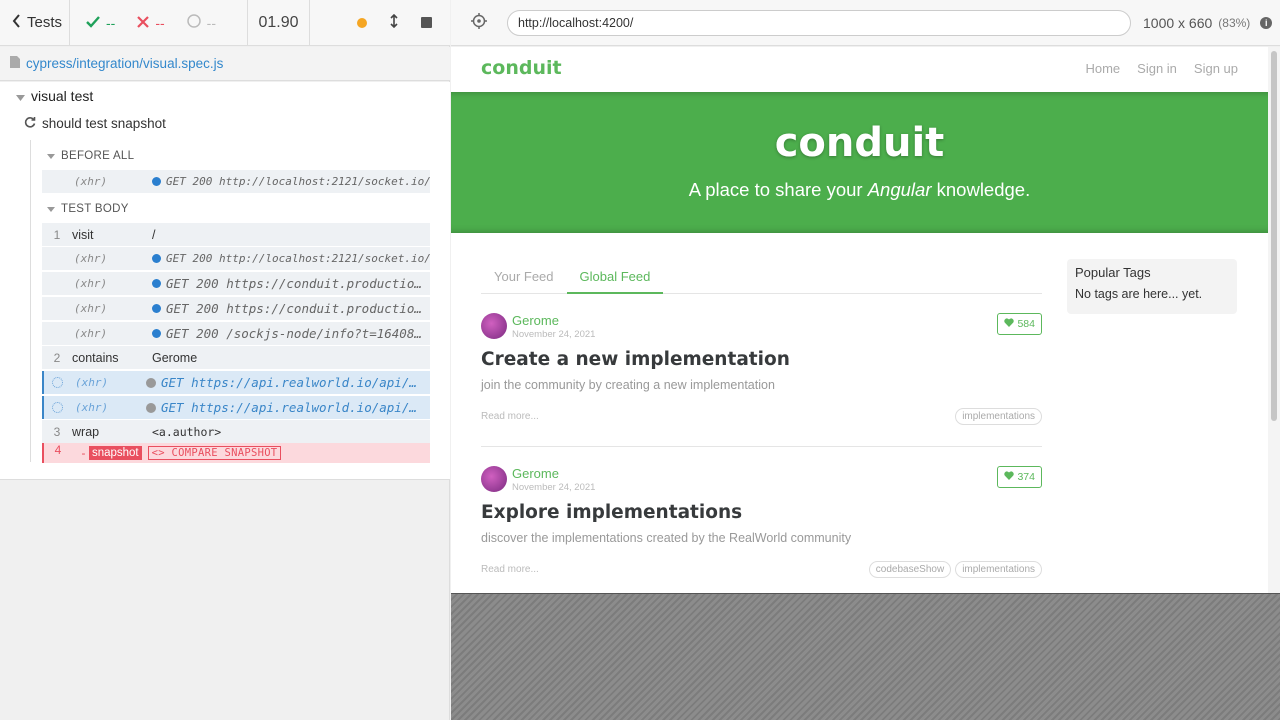  I want to click on nav-links: Home Sign in Sign up, so click(1161, 68).